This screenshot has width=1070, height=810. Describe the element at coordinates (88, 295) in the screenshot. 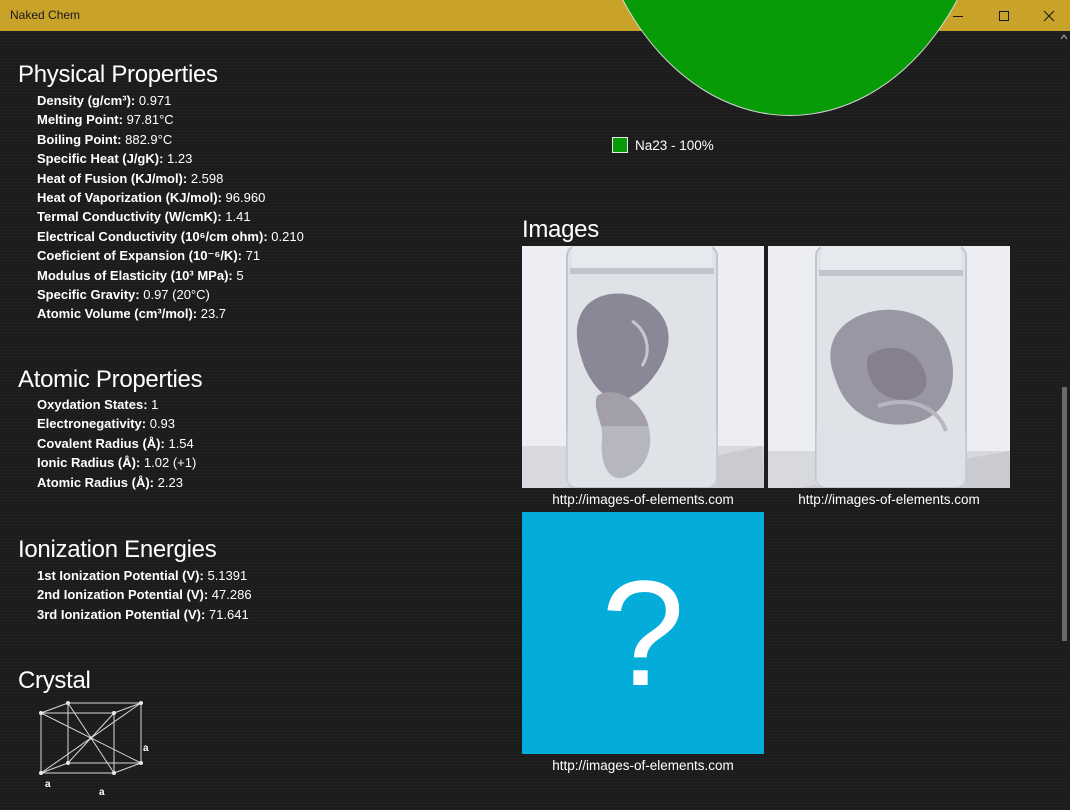

I see `property-label: Specific Gravity:` at that location.